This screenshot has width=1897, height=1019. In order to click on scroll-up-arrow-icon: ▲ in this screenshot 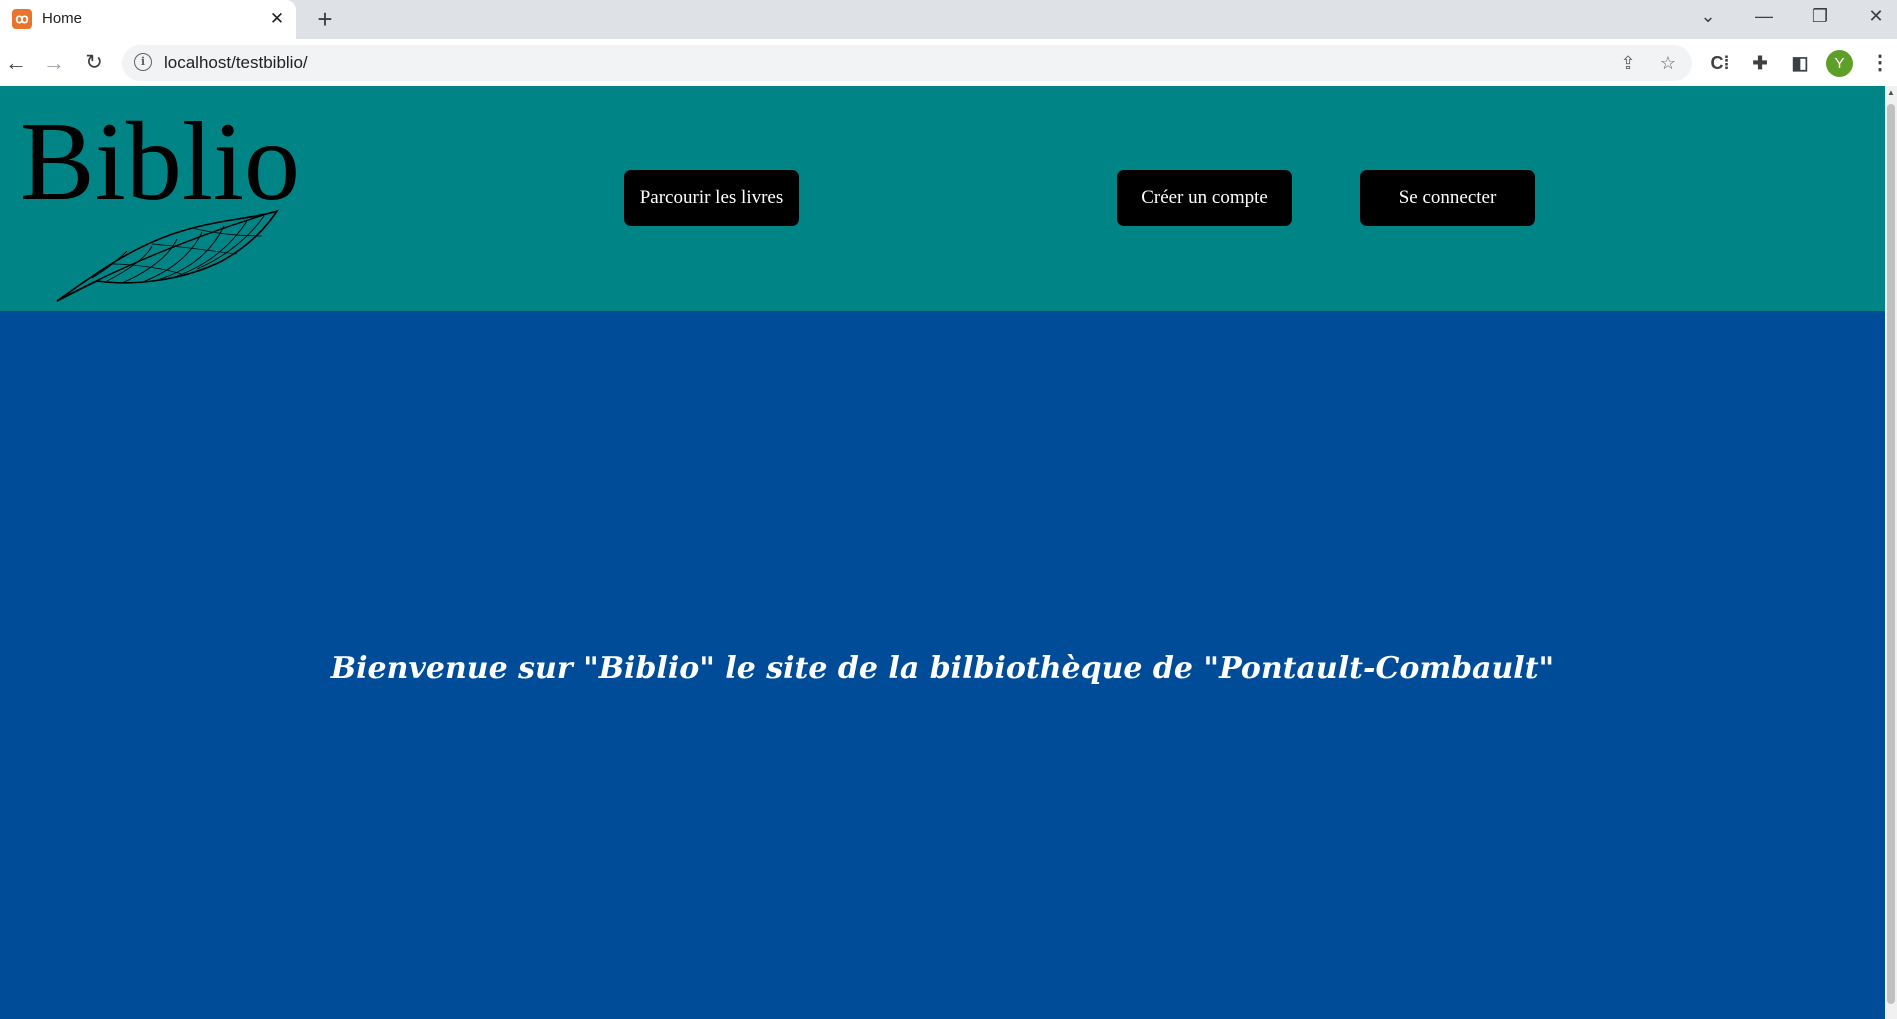, I will do `click(1891, 93)`.